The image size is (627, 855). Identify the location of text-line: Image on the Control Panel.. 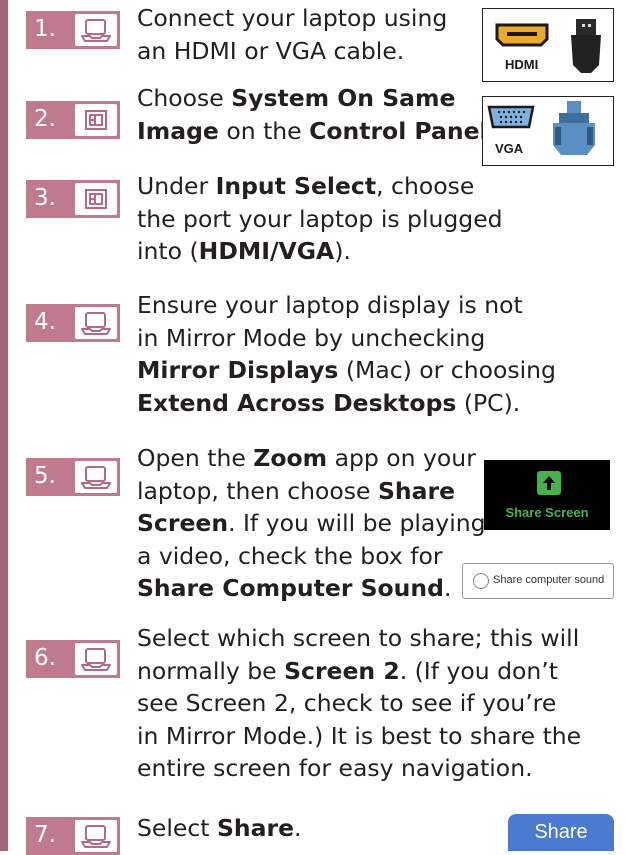
(316, 130).